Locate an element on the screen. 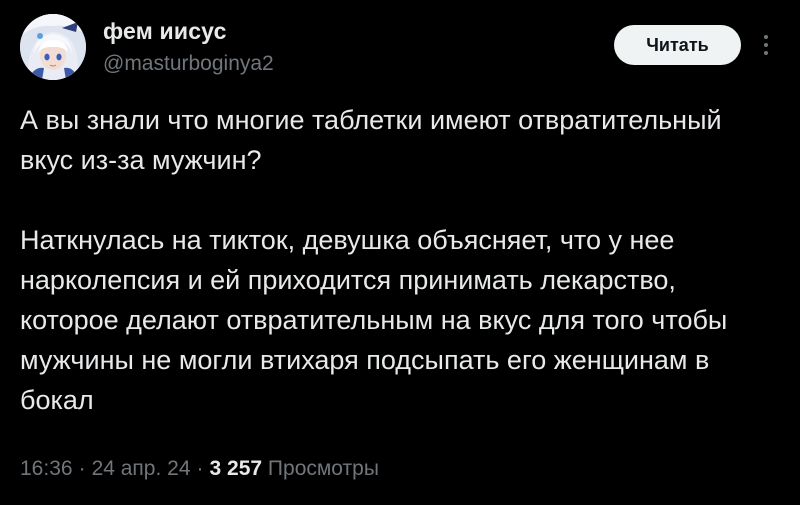 Image resolution: width=800 pixels, height=505 pixels. follow-button: Читать is located at coordinates (677, 45).